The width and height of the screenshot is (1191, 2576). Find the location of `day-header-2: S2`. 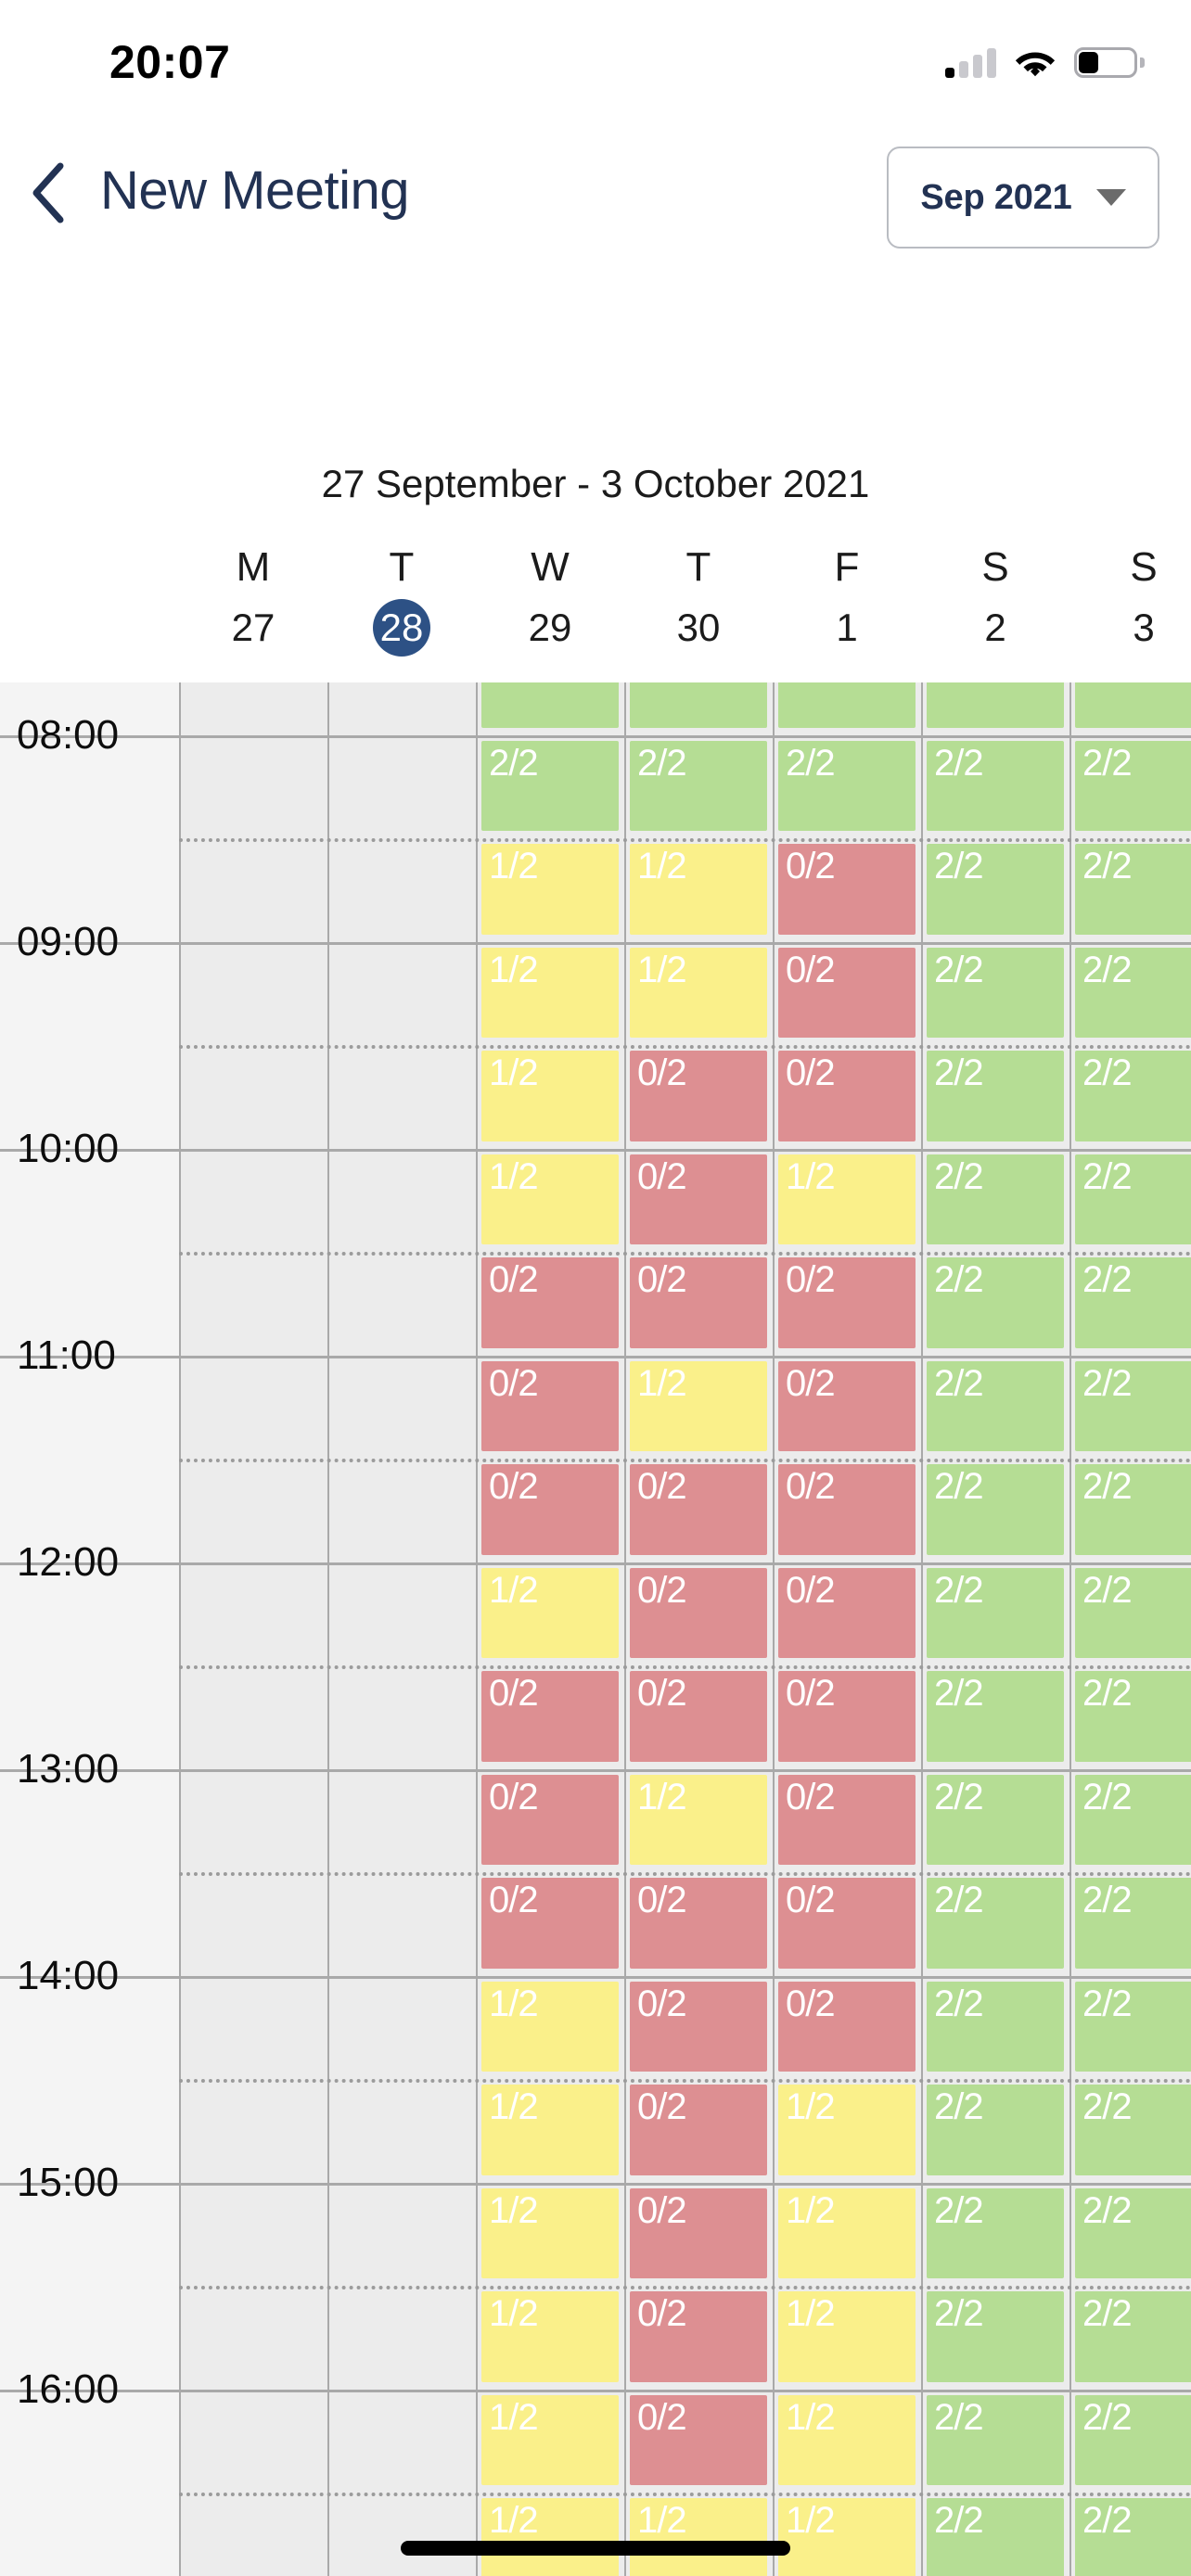

day-header-2: S2 is located at coordinates (995, 598).